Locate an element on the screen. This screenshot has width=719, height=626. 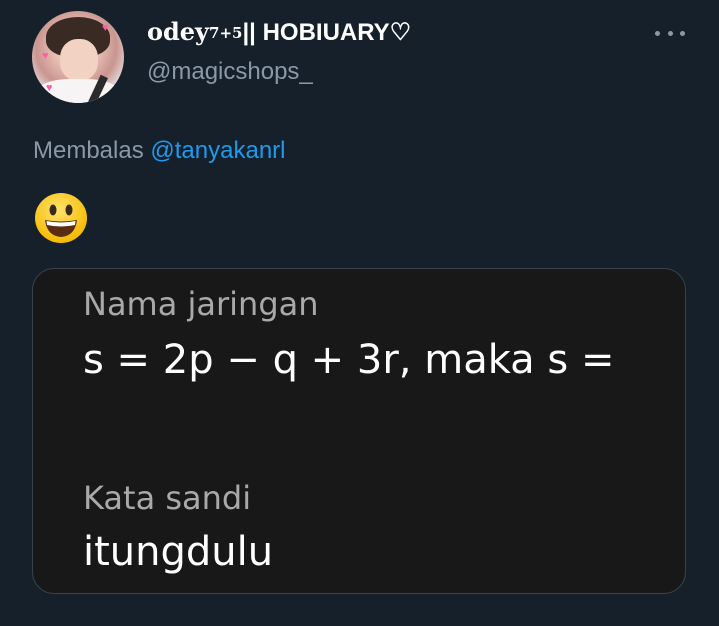
avatar: ♥ ♥ ♥ is located at coordinates (78, 57).